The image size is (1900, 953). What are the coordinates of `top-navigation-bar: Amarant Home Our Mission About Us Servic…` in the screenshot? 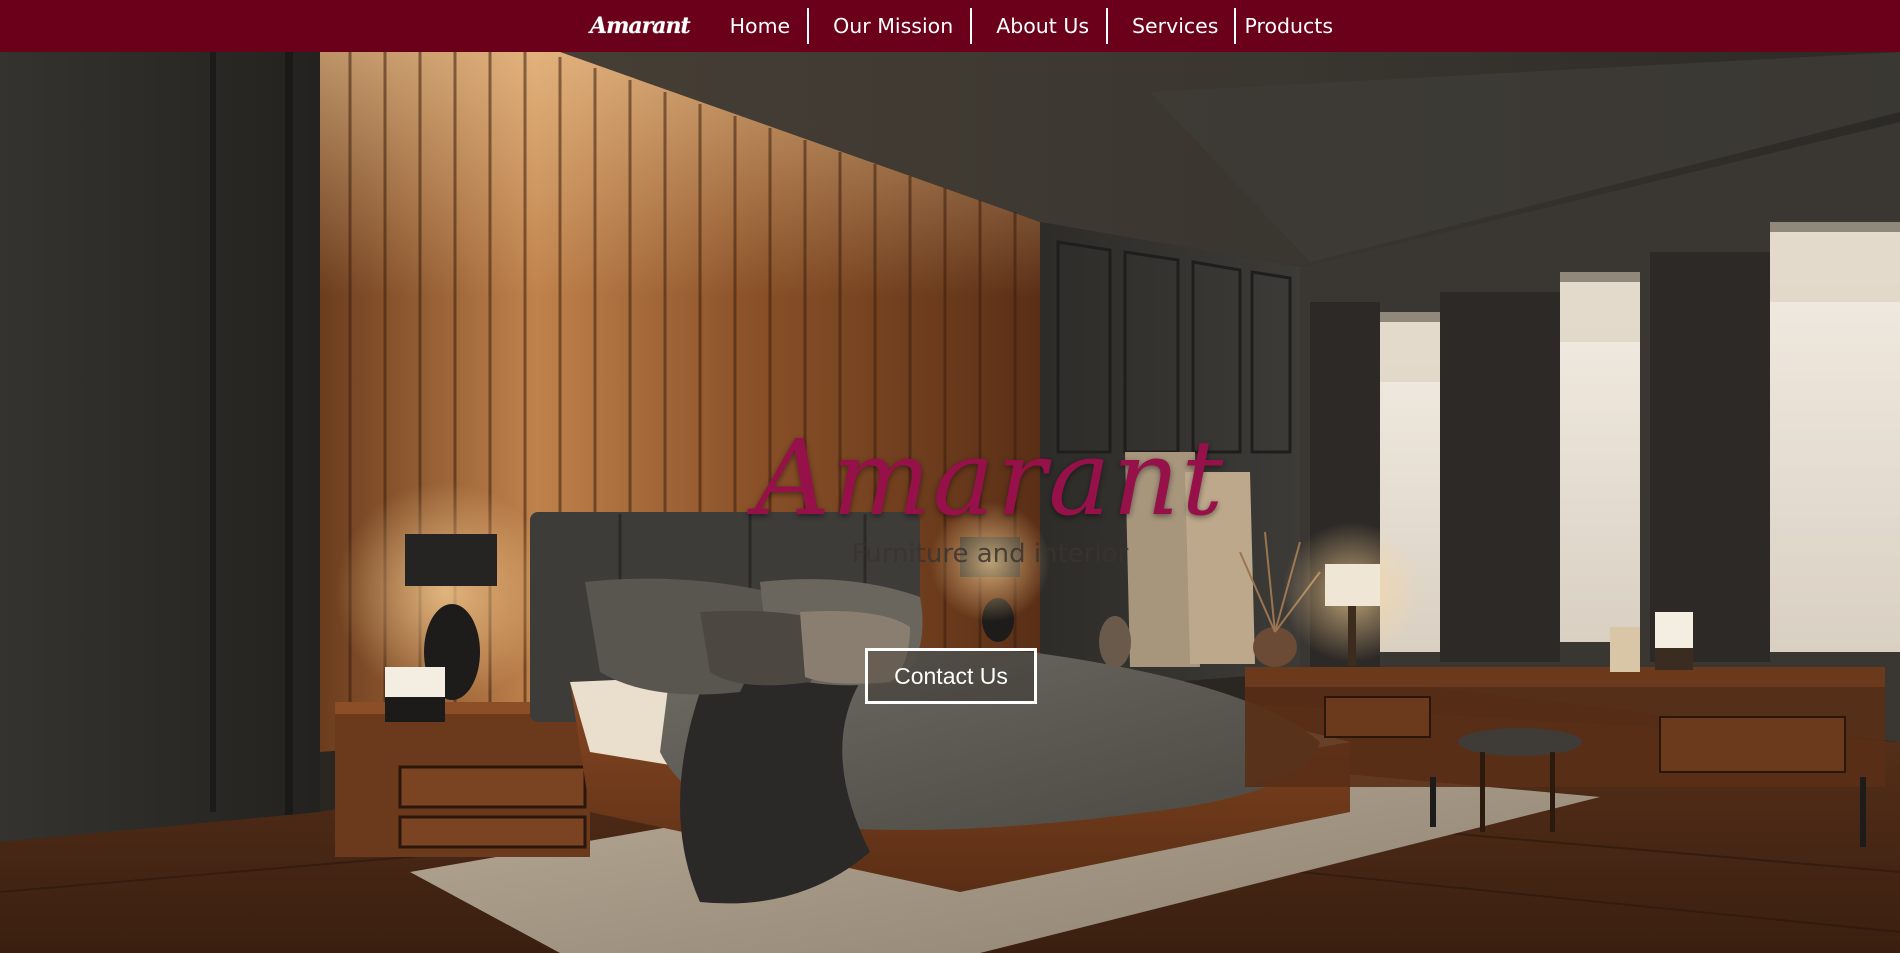 It's located at (950, 26).